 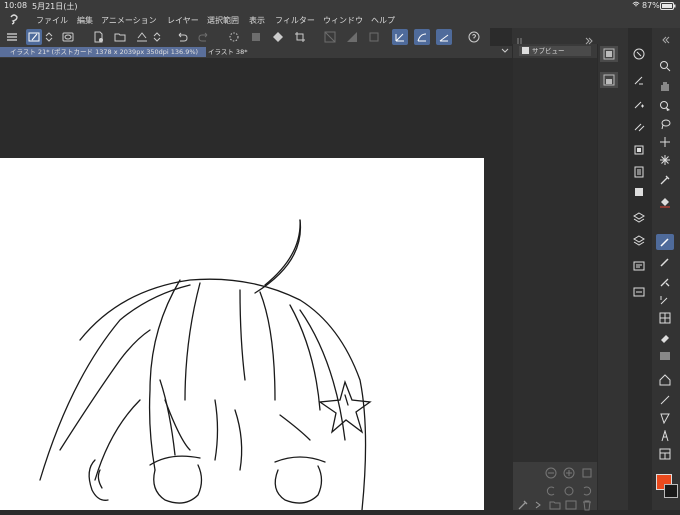 What do you see at coordinates (609, 54) in the screenshot?
I see `navigator-icon` at bounding box center [609, 54].